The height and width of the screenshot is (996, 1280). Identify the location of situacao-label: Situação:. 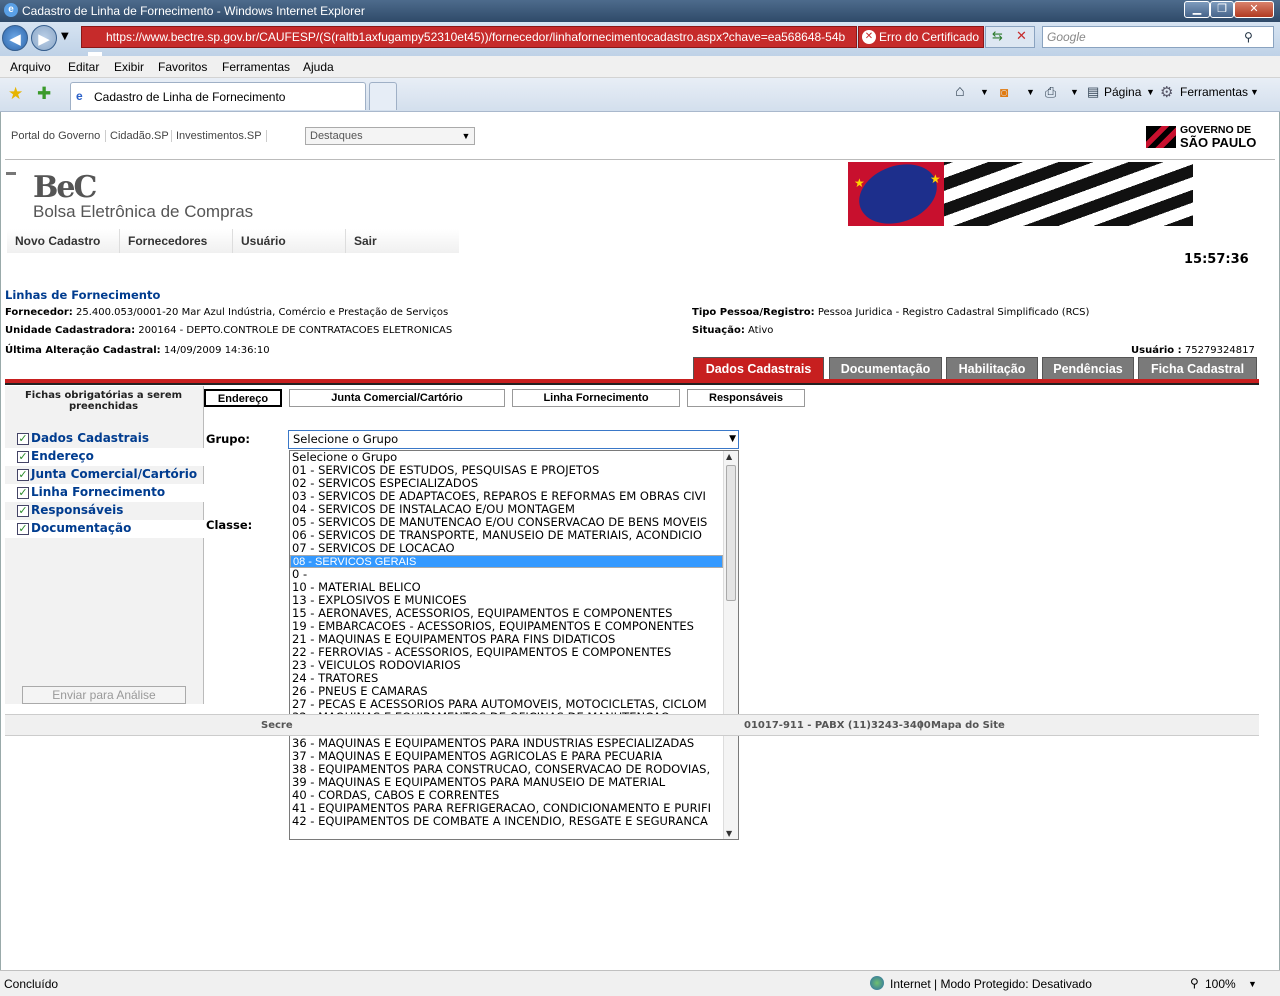
(718, 330).